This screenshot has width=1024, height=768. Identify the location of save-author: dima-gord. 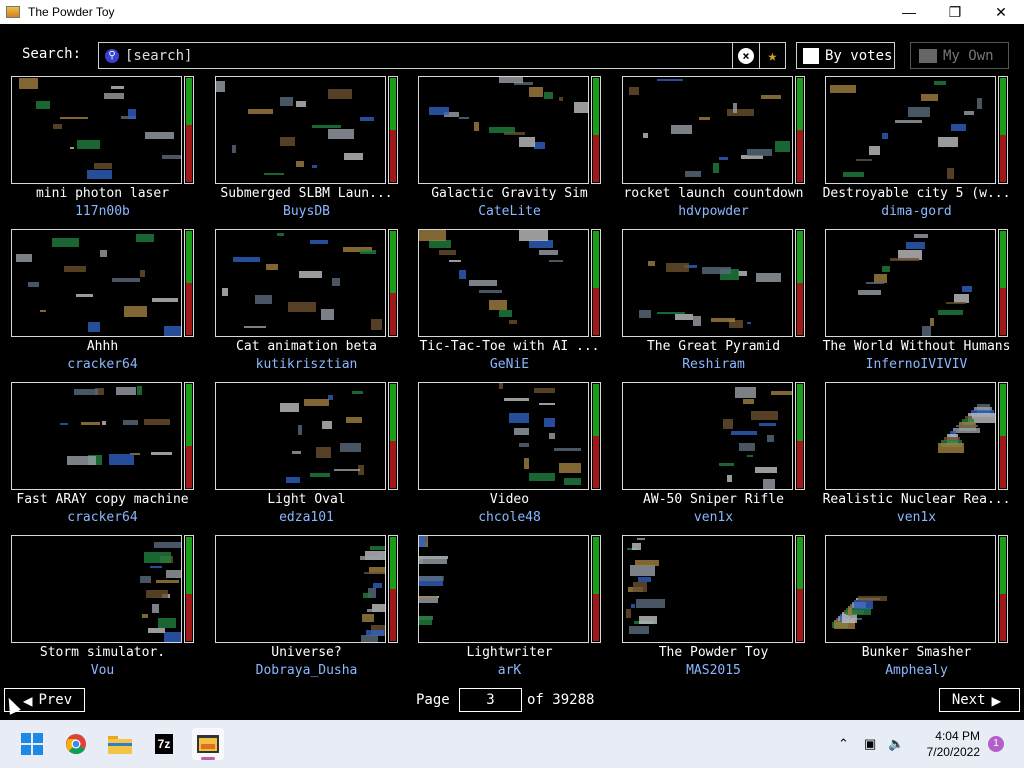
(916, 211).